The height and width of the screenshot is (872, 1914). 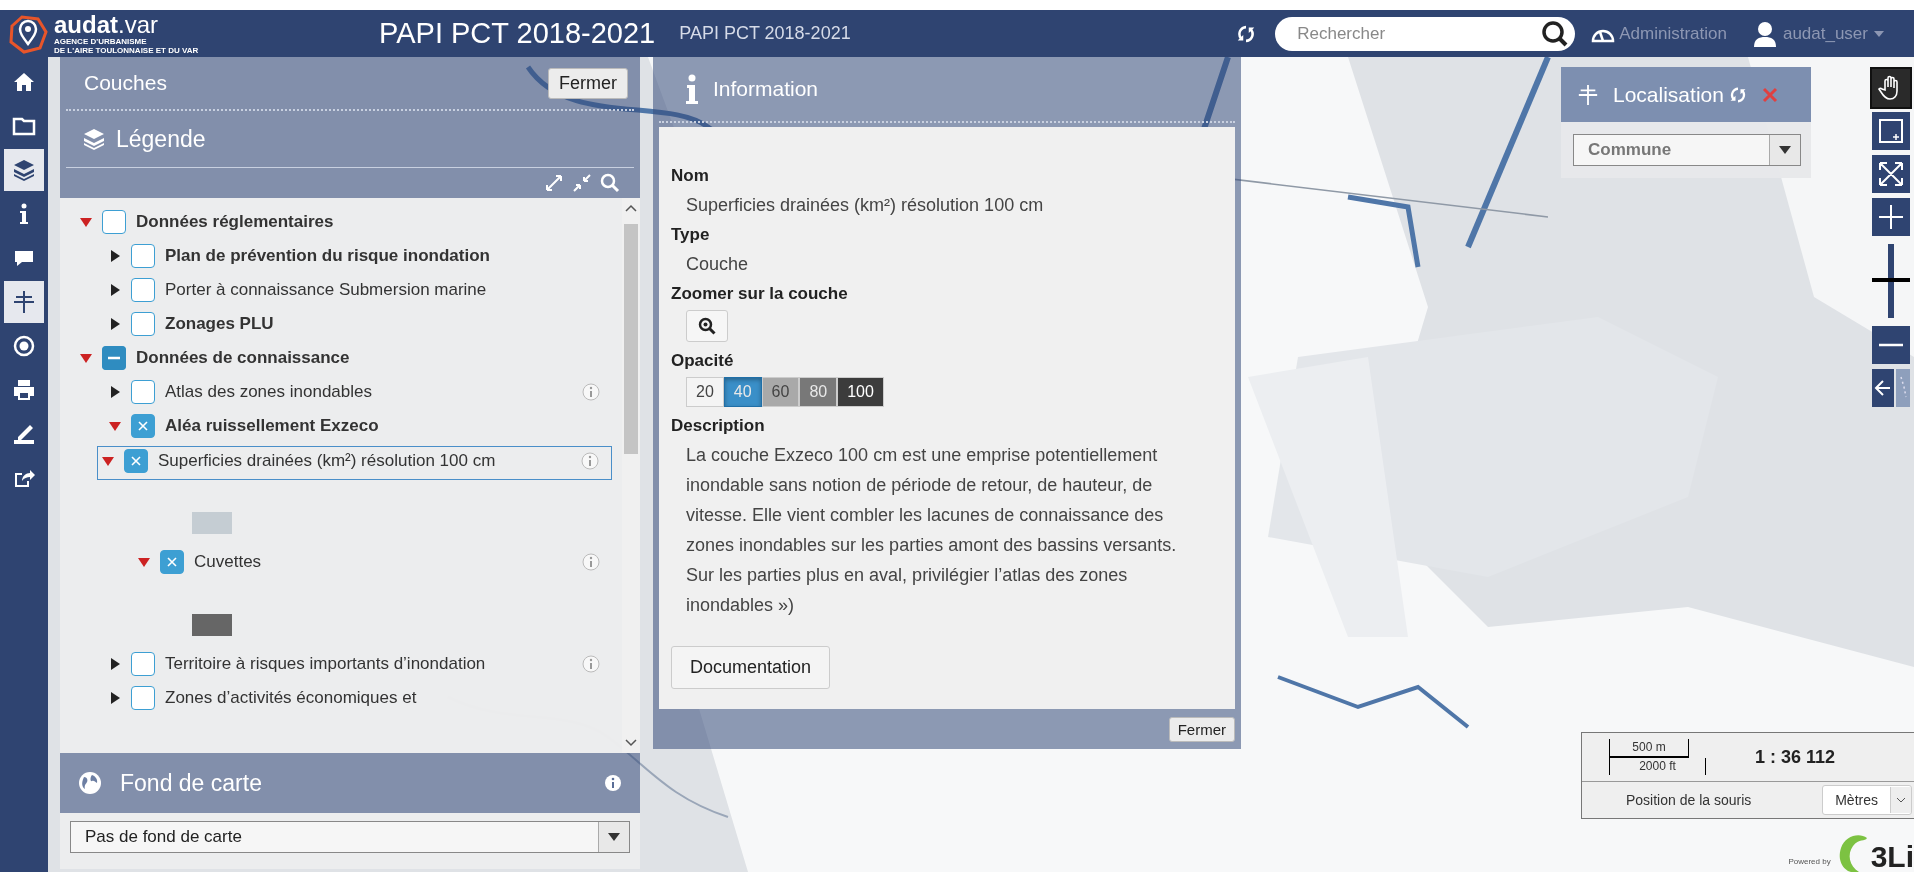 What do you see at coordinates (780, 392) in the screenshot?
I see `opacity-option: 60` at bounding box center [780, 392].